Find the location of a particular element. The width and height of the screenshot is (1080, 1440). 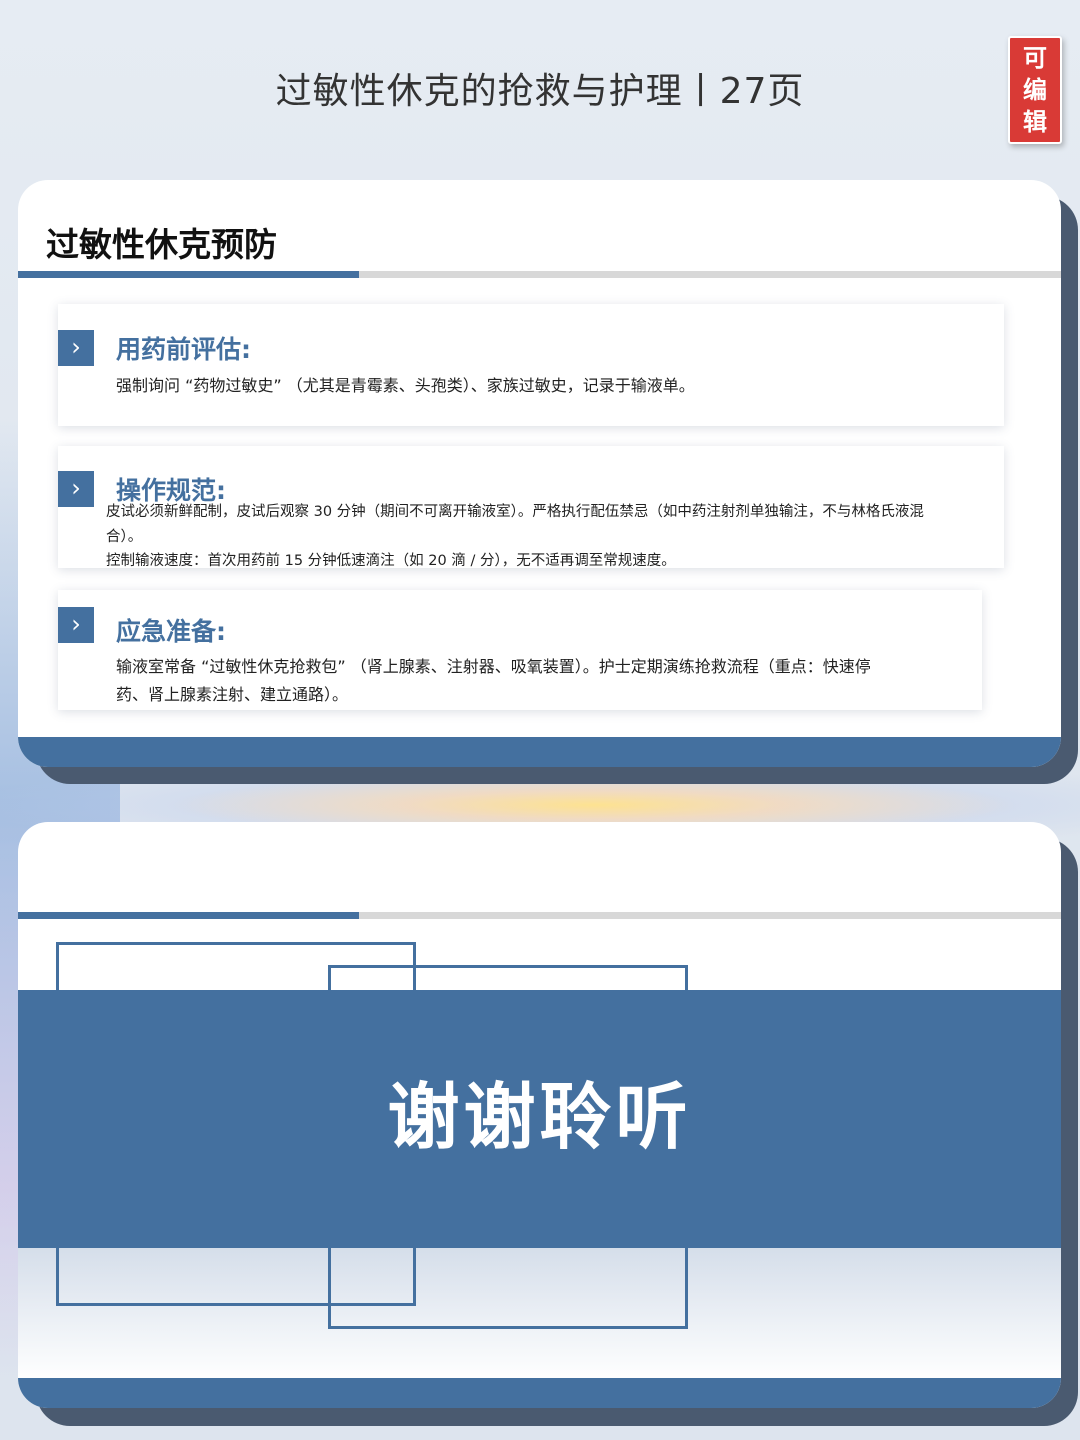

editable-badge: 可 编 辑 is located at coordinates (1035, 90).